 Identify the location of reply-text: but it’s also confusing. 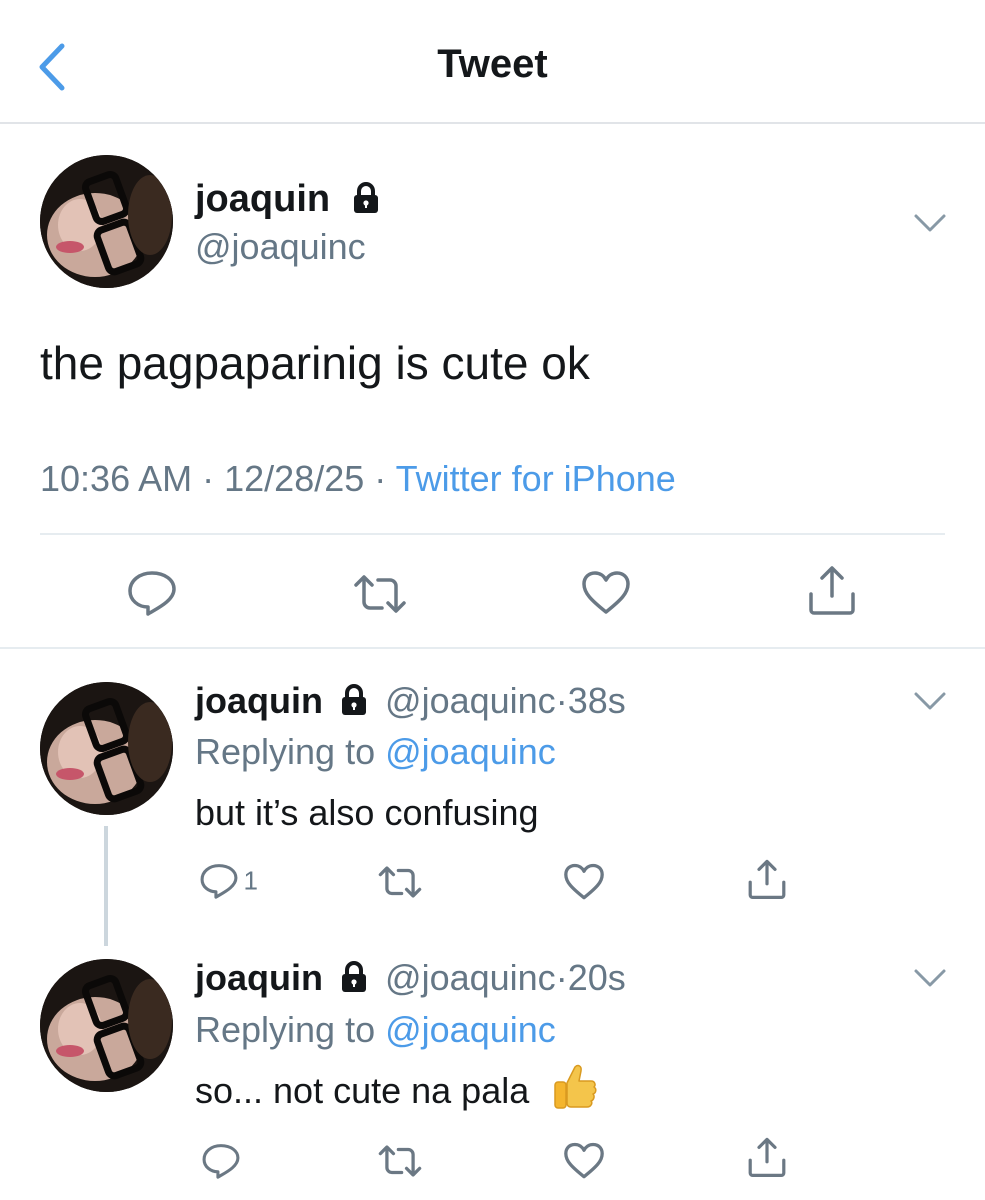
(367, 812).